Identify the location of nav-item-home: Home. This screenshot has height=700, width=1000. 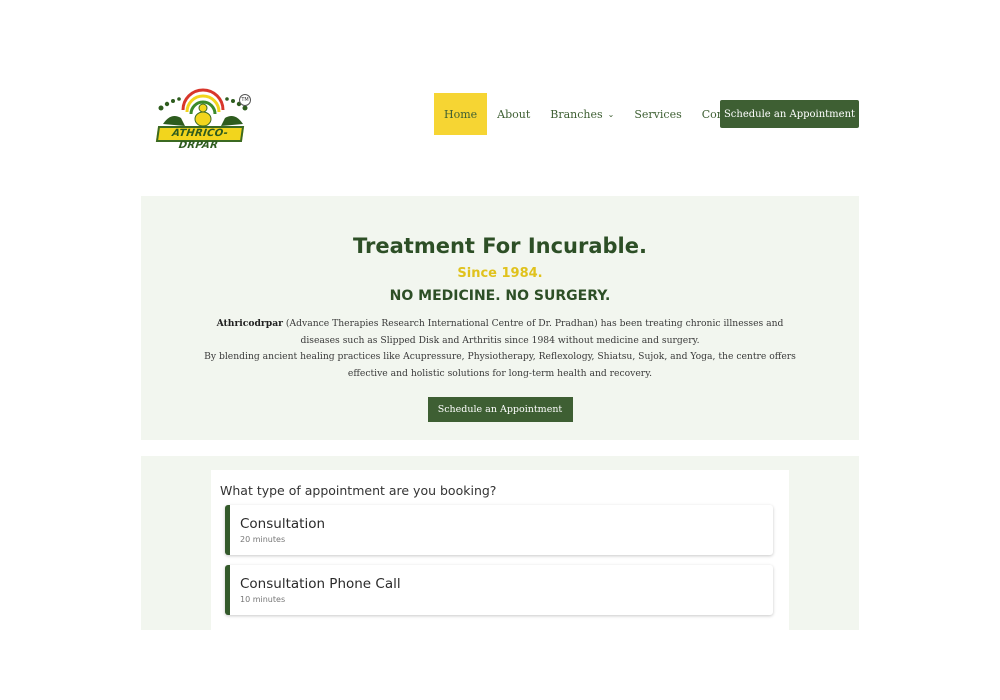
(461, 114).